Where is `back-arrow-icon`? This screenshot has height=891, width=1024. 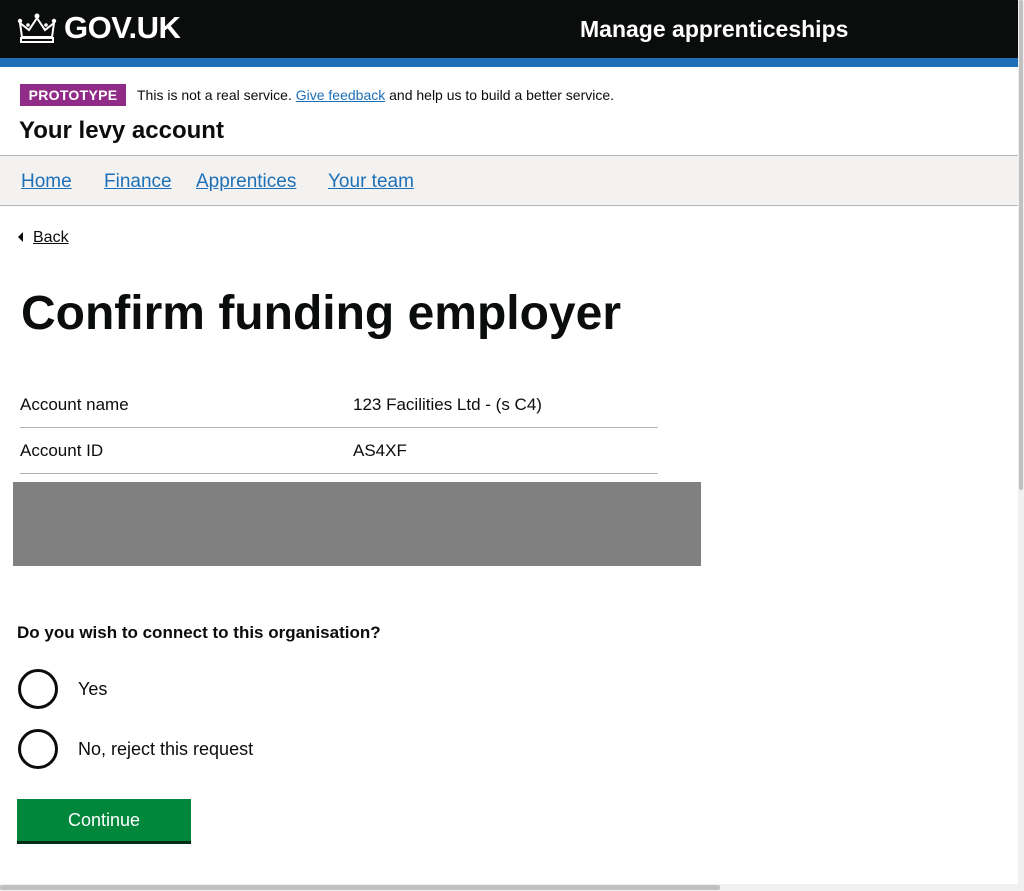 back-arrow-icon is located at coordinates (20, 236).